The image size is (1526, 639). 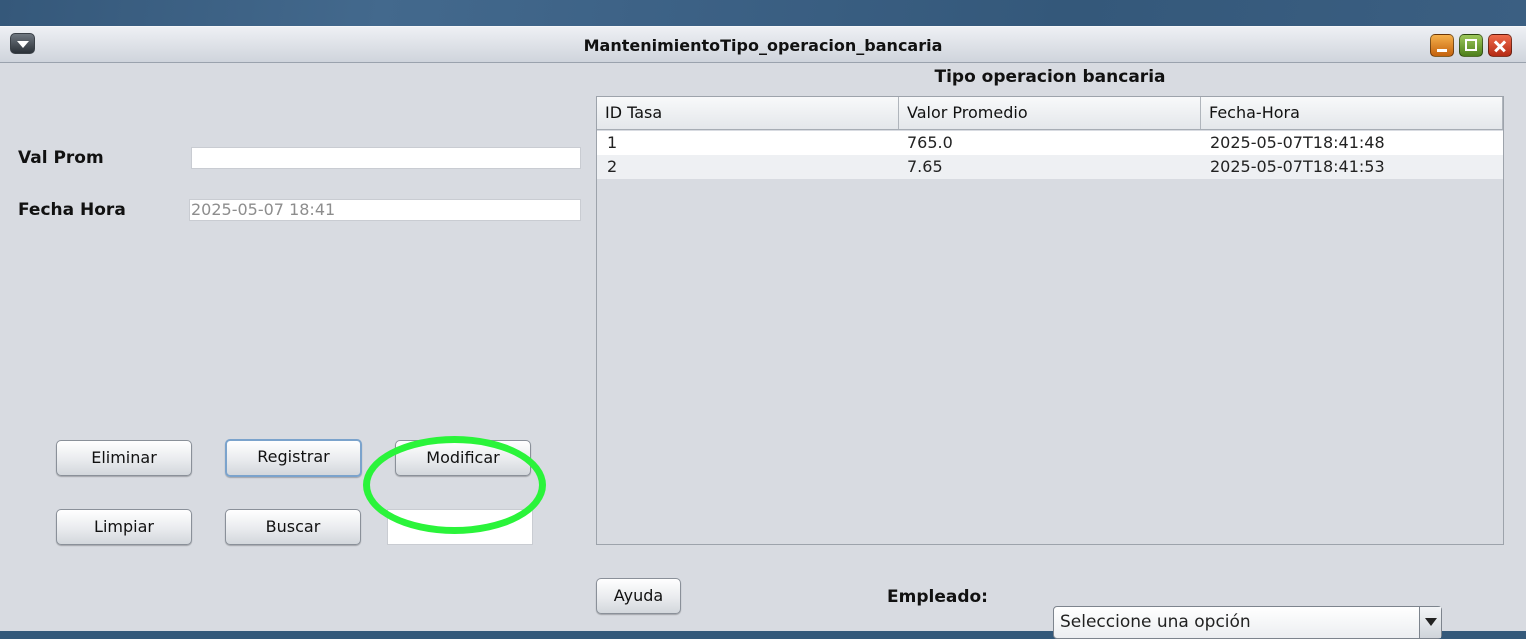 I want to click on close-icon, so click(x=1500, y=45).